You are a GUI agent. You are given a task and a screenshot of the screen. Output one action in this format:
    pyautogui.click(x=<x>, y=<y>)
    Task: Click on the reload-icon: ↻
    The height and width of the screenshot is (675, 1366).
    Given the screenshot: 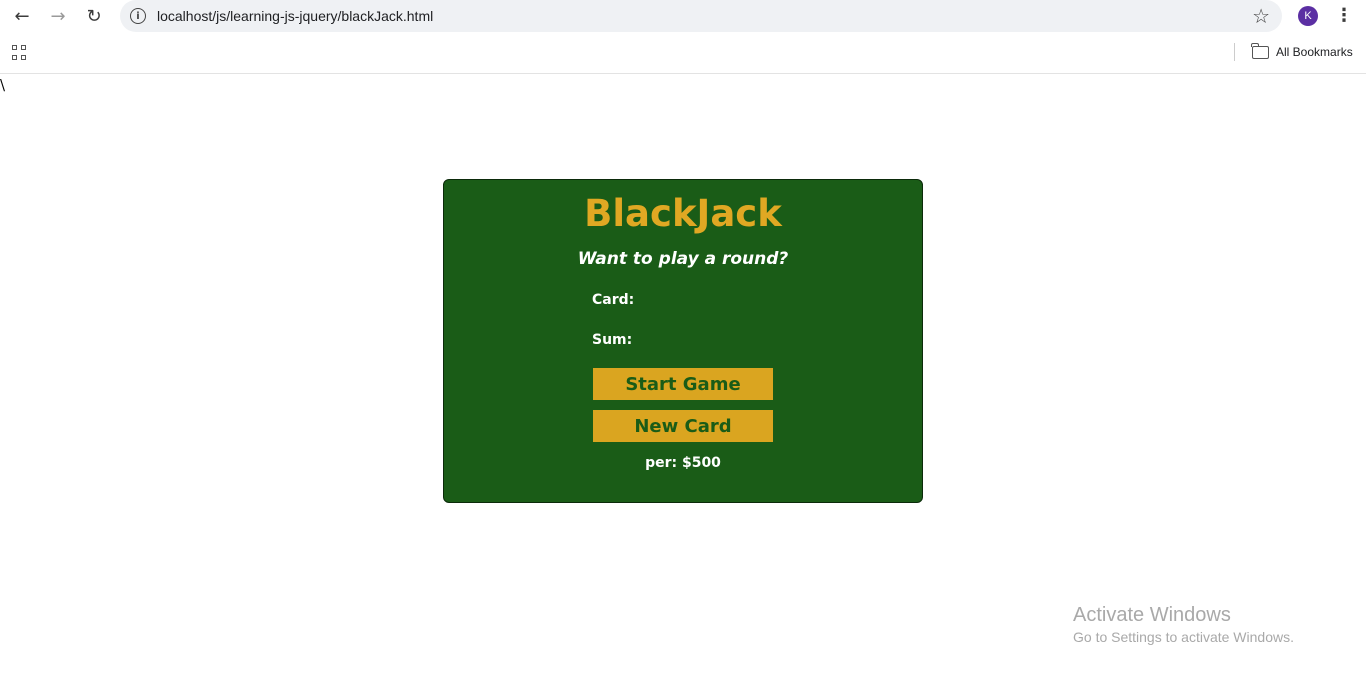 What is the action you would take?
    pyautogui.click(x=94, y=17)
    